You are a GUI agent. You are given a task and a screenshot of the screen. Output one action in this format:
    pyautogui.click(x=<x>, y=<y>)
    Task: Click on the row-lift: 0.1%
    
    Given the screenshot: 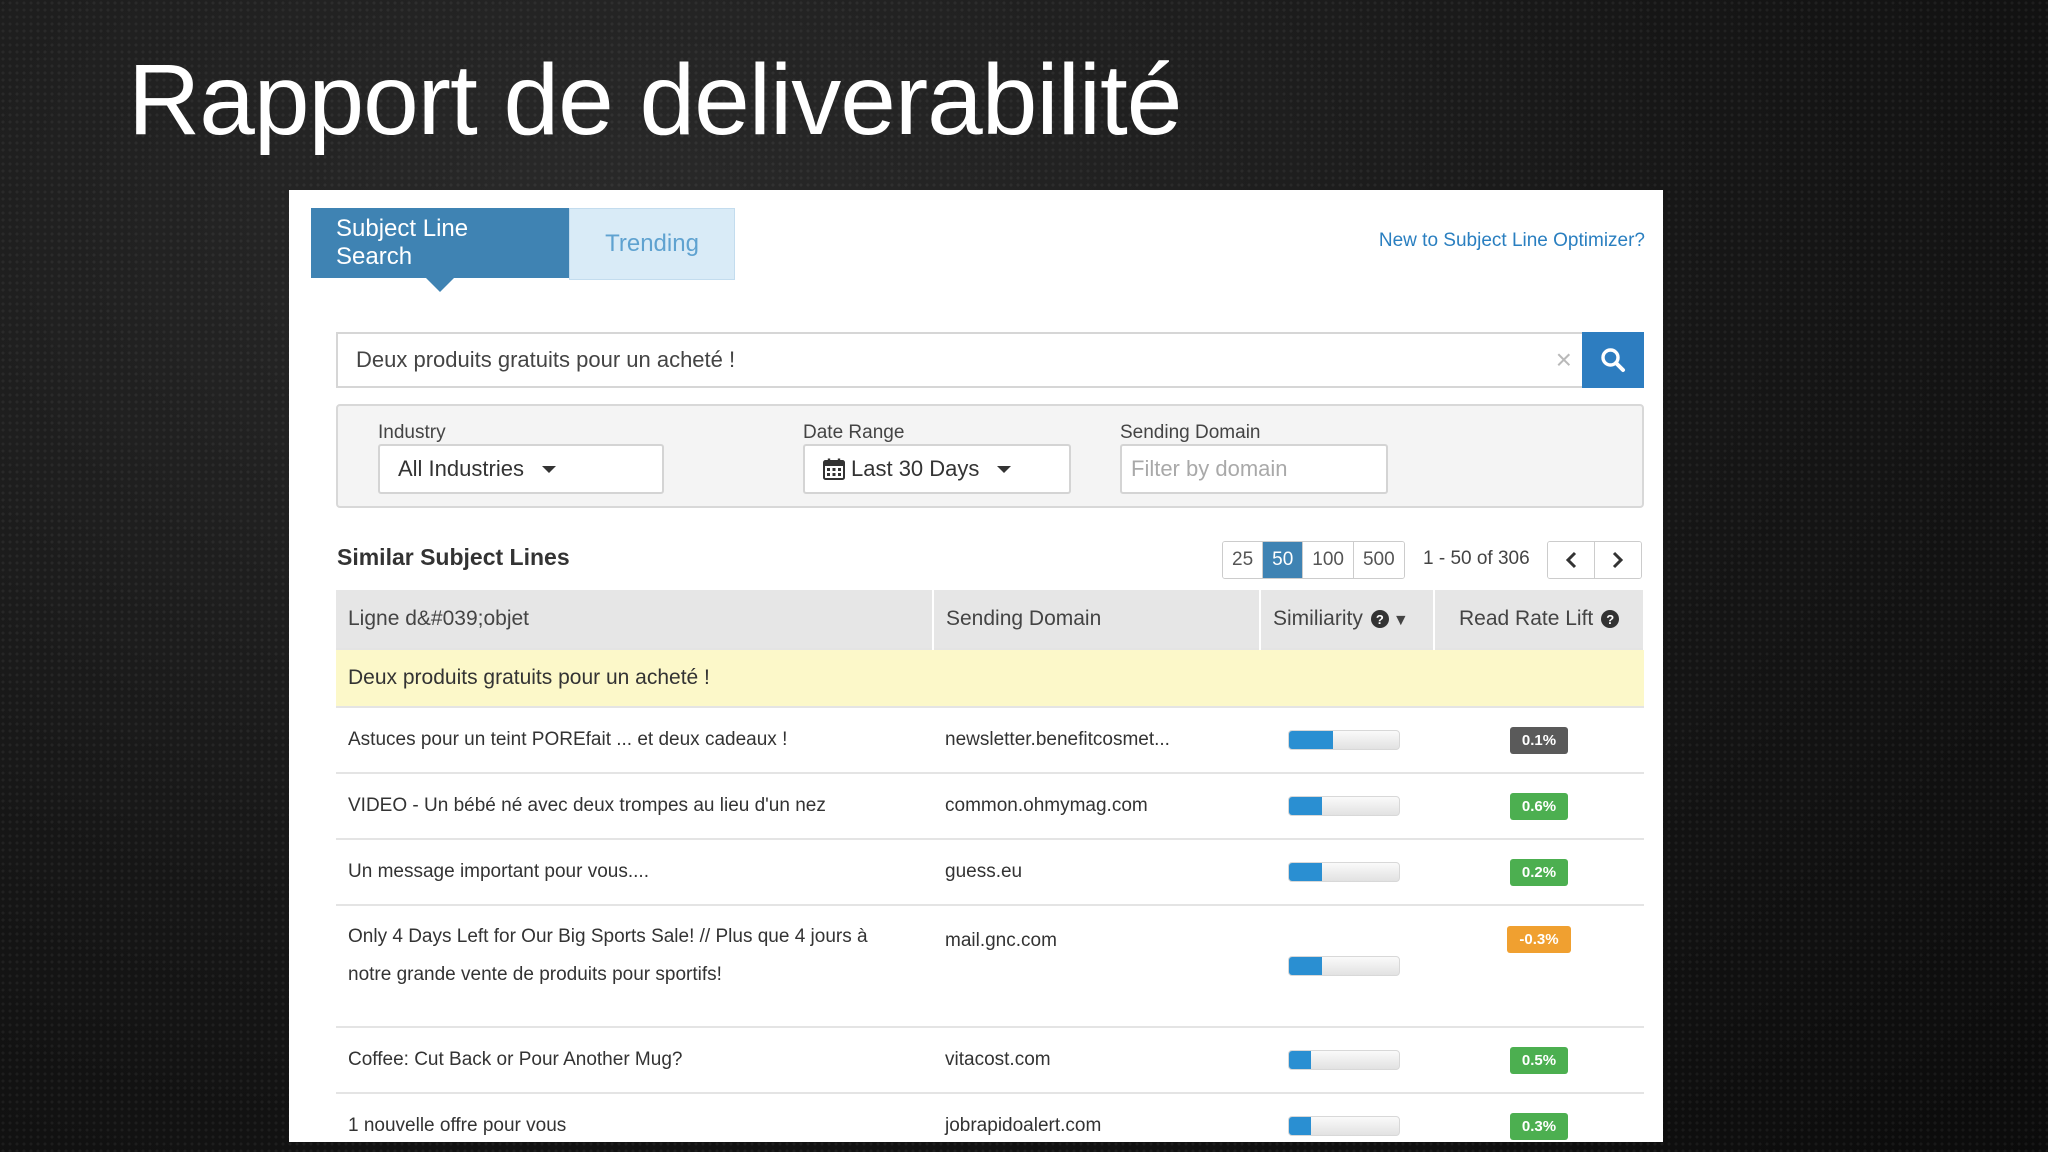 What is the action you would take?
    pyautogui.click(x=1539, y=739)
    